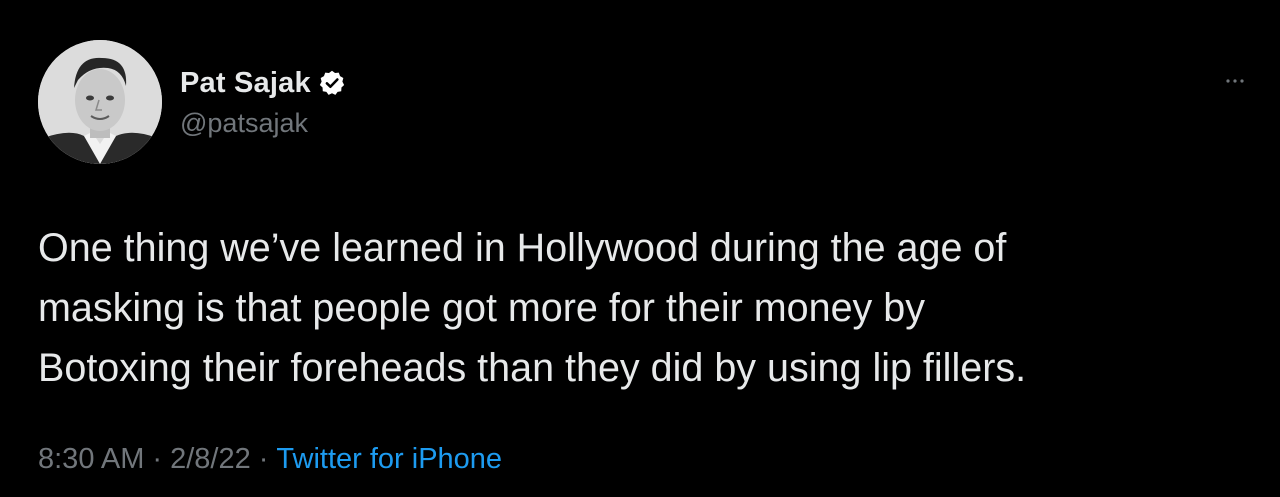 This screenshot has width=1280, height=497. I want to click on tweet-metadata: 8:30 AM · 2/8/22 · Twitter for iPhone, so click(270, 459).